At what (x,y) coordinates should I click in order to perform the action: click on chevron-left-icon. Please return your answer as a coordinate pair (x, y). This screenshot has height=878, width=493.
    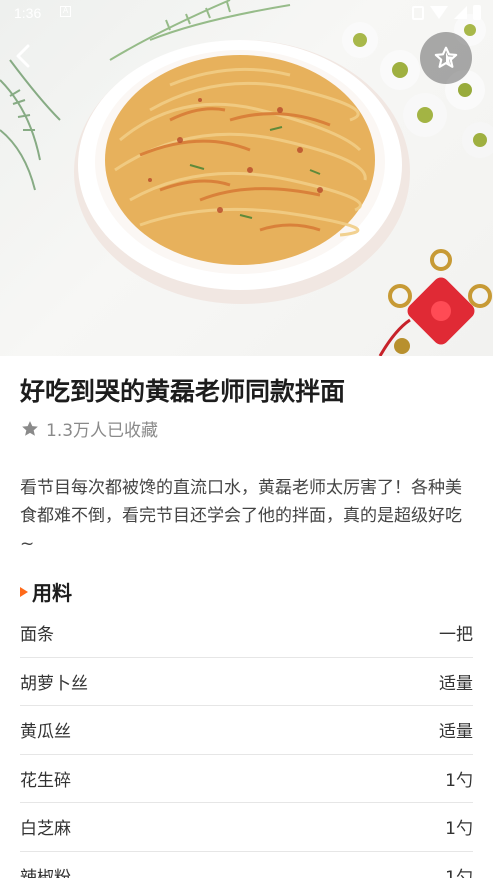
    Looking at the image, I should click on (23, 56).